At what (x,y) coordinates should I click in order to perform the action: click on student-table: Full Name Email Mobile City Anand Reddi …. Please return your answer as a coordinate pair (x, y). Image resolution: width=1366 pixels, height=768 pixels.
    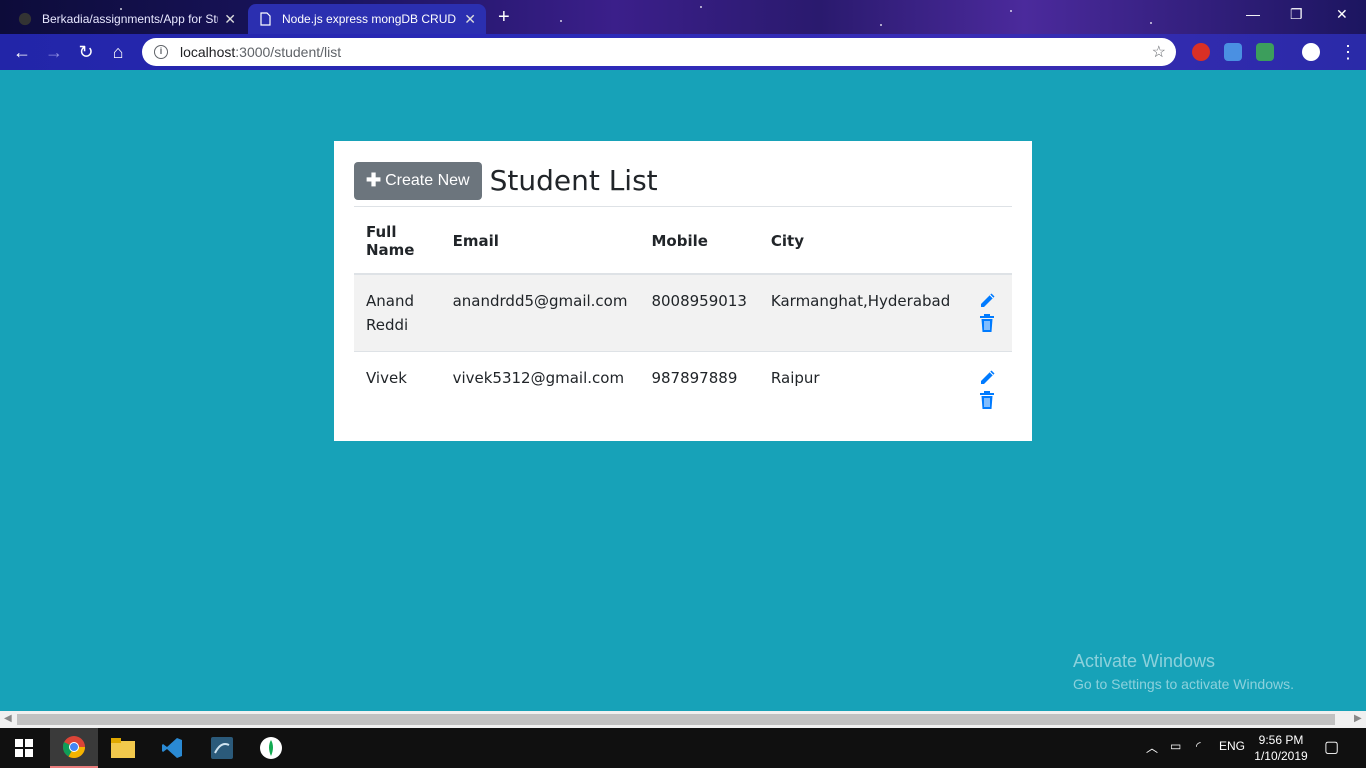
    Looking at the image, I should click on (683, 316).